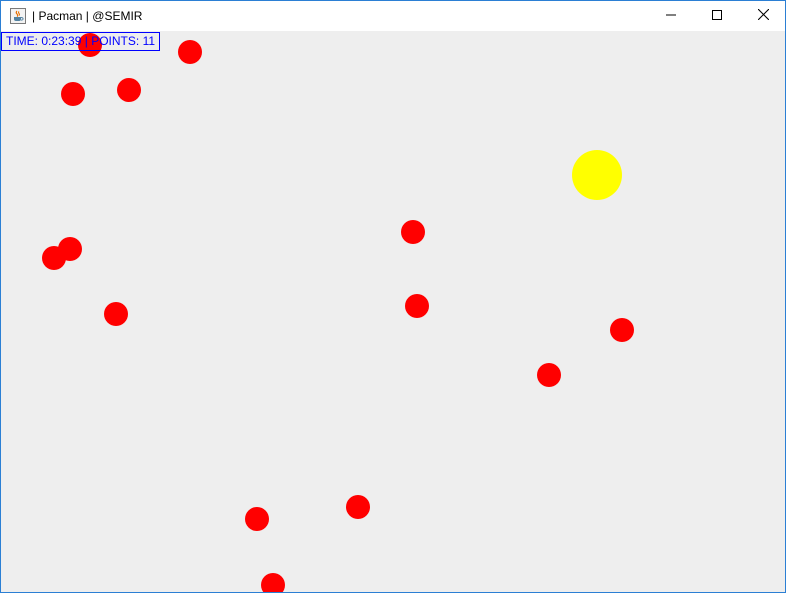  What do you see at coordinates (115, 41) in the screenshot?
I see `points-label: POINTS:` at bounding box center [115, 41].